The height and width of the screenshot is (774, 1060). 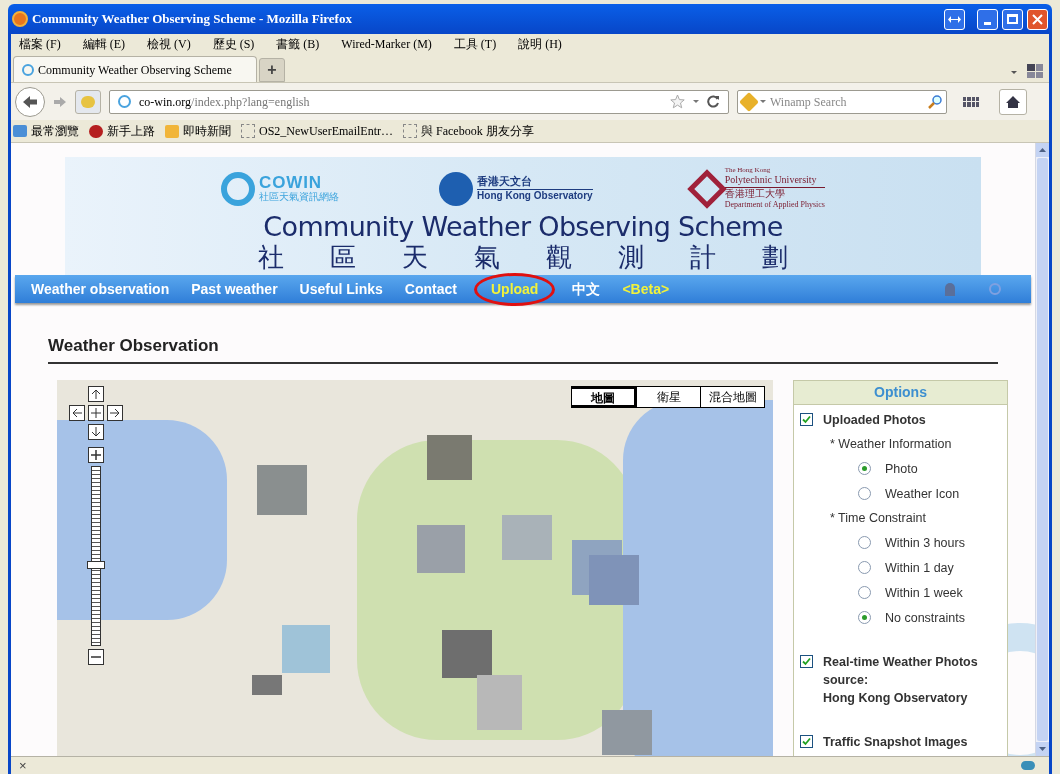 What do you see at coordinates (713, 101) in the screenshot?
I see `reload-icon` at bounding box center [713, 101].